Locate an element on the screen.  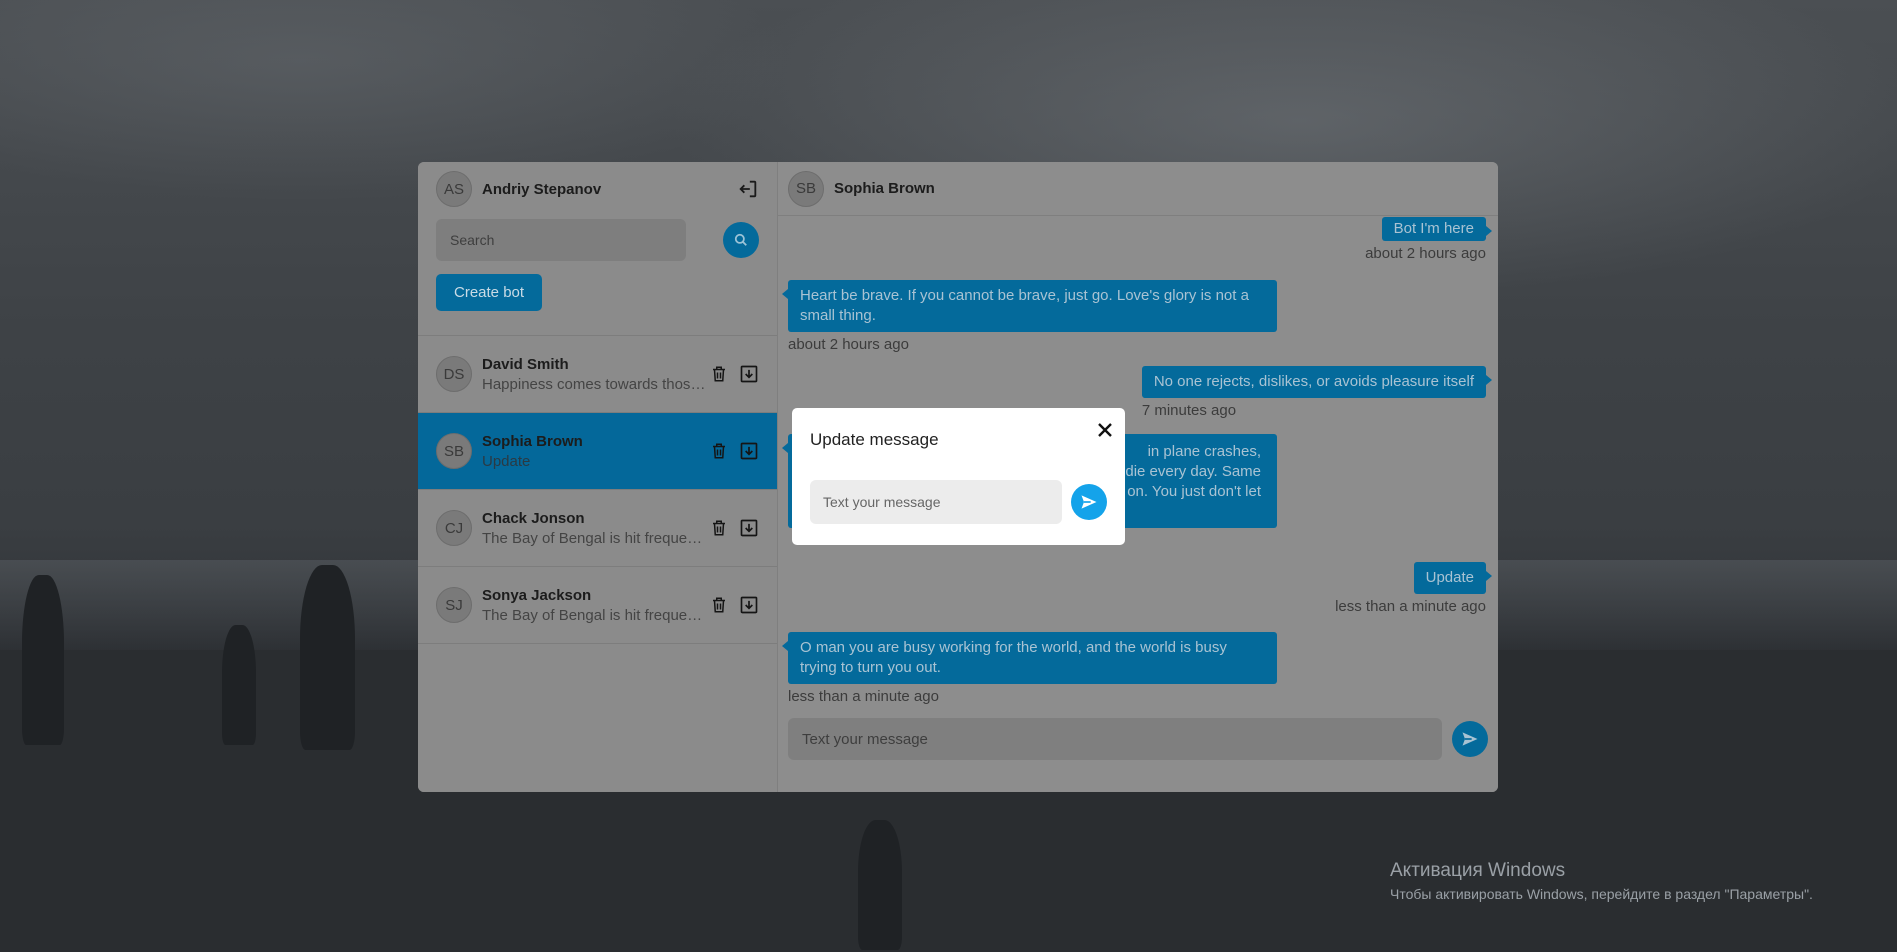
chat-item-name: Sophia Brown is located at coordinates (532, 441).